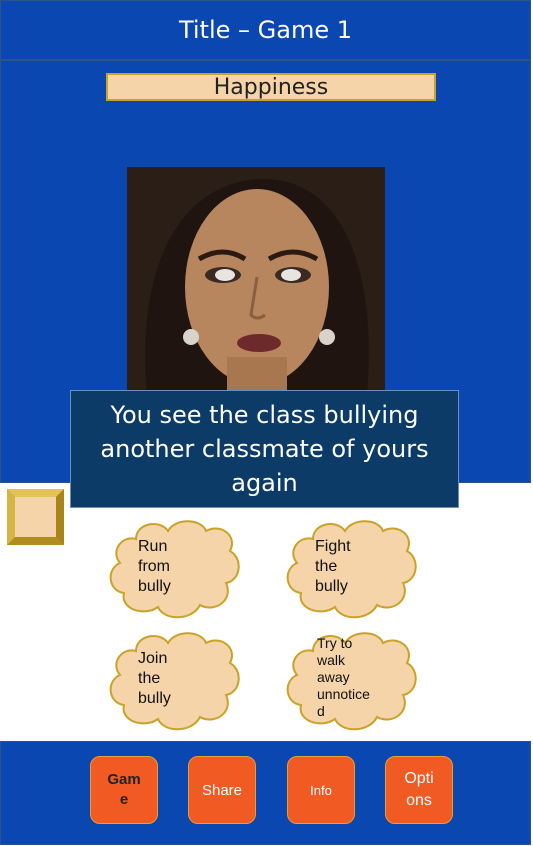  I want to click on nav-share-button: Share, so click(222, 790).